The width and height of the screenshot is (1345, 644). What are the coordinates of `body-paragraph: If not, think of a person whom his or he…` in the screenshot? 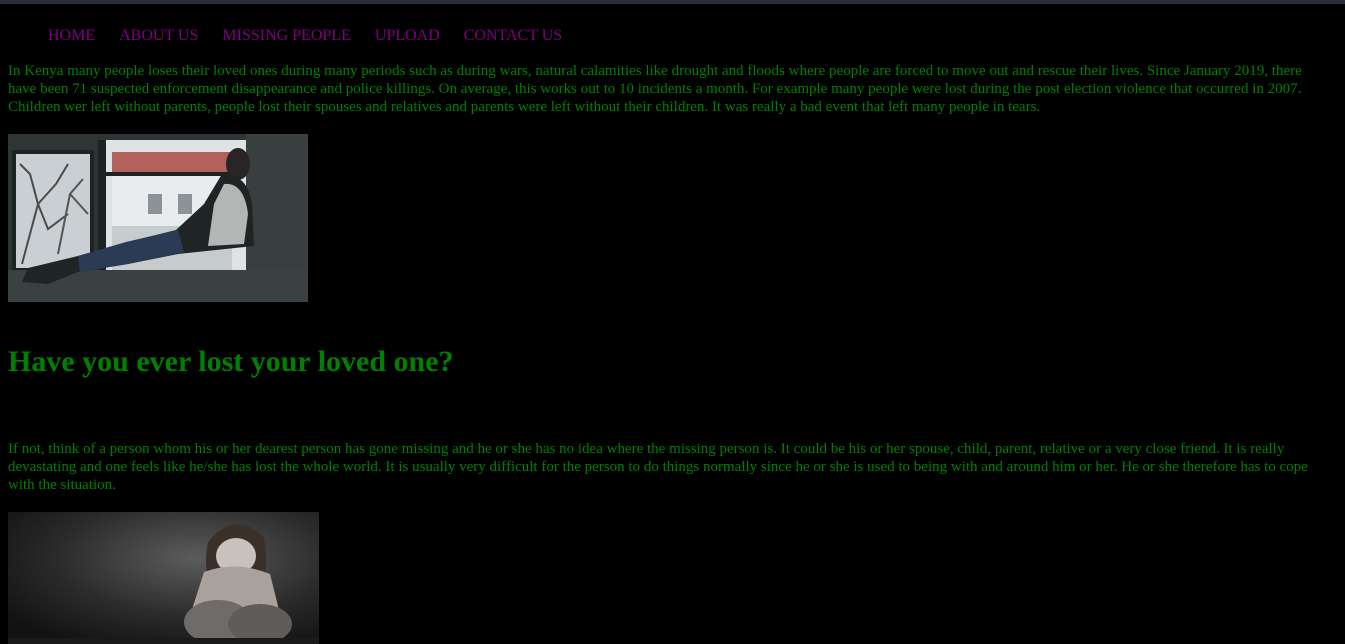 It's located at (658, 467).